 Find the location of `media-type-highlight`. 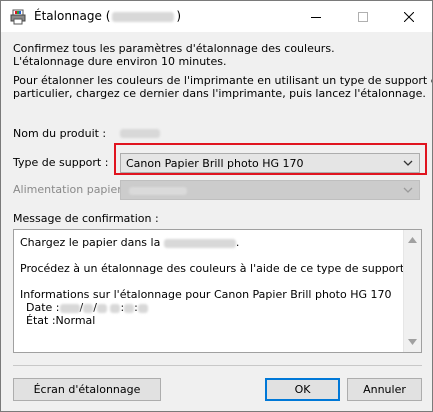

media-type-highlight is located at coordinates (270, 159).